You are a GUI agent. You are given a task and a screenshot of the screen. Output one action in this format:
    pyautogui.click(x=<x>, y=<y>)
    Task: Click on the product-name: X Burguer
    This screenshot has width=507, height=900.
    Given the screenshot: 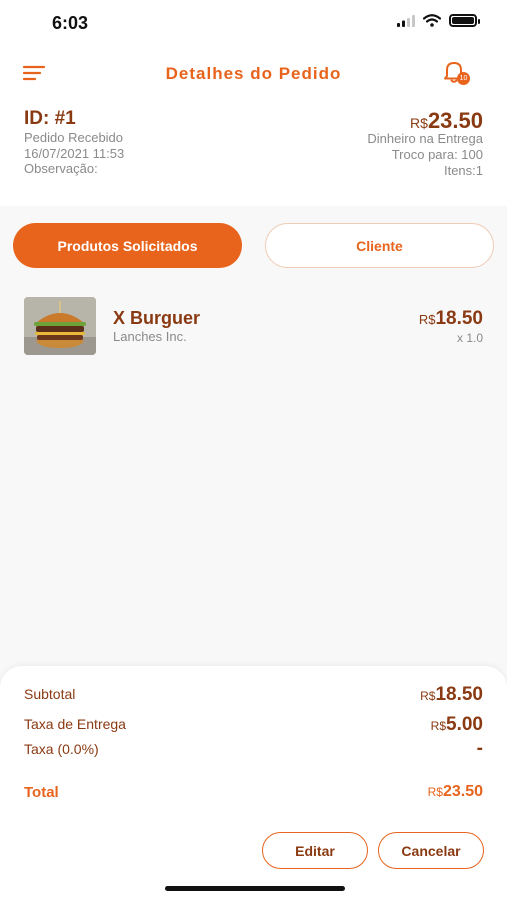 What is the action you would take?
    pyautogui.click(x=157, y=318)
    